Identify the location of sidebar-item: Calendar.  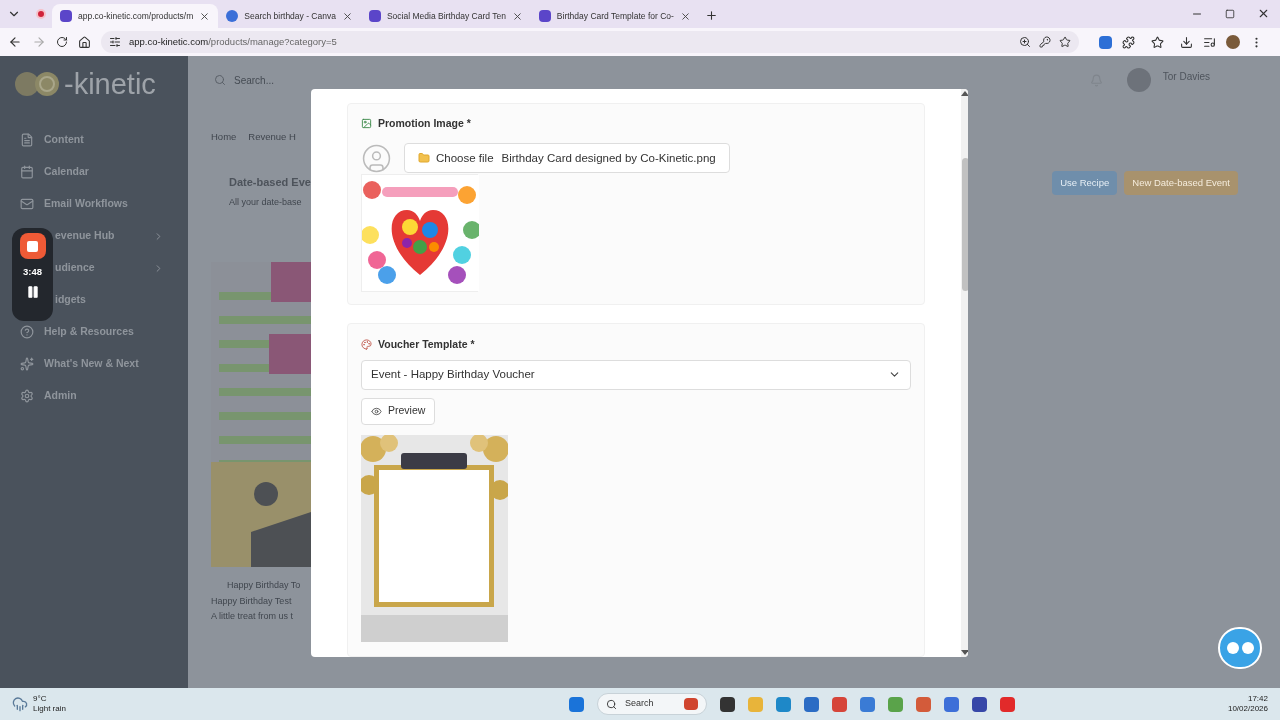
(94, 172).